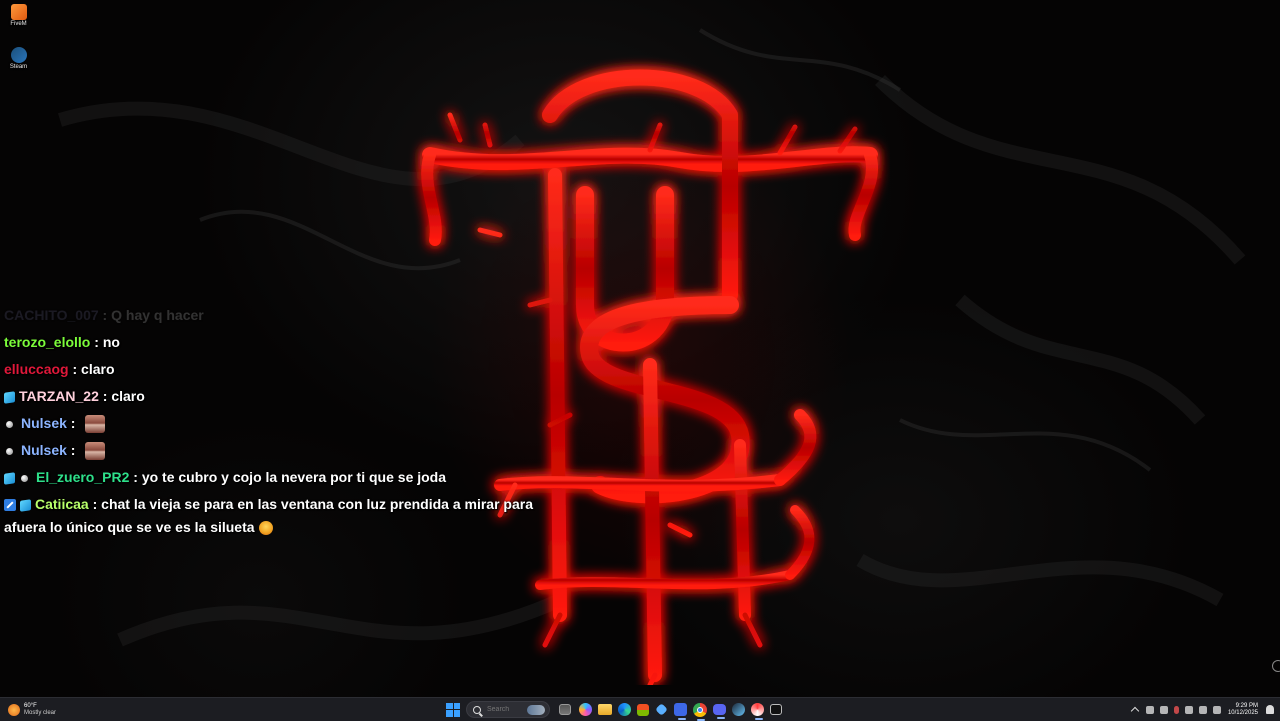 The width and height of the screenshot is (1280, 721). I want to click on desktop-icon-label: Steam, so click(18, 67).